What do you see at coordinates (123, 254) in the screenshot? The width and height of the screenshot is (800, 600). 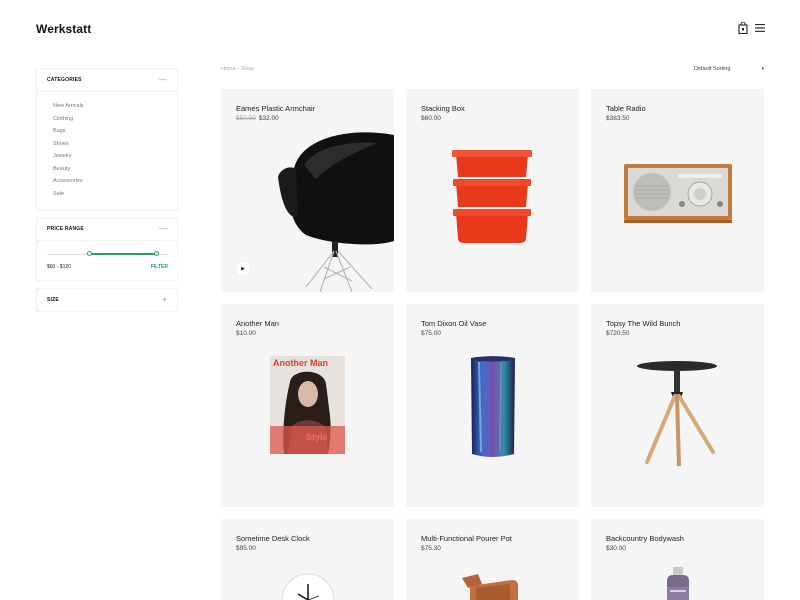 I see `price-slider-fill` at bounding box center [123, 254].